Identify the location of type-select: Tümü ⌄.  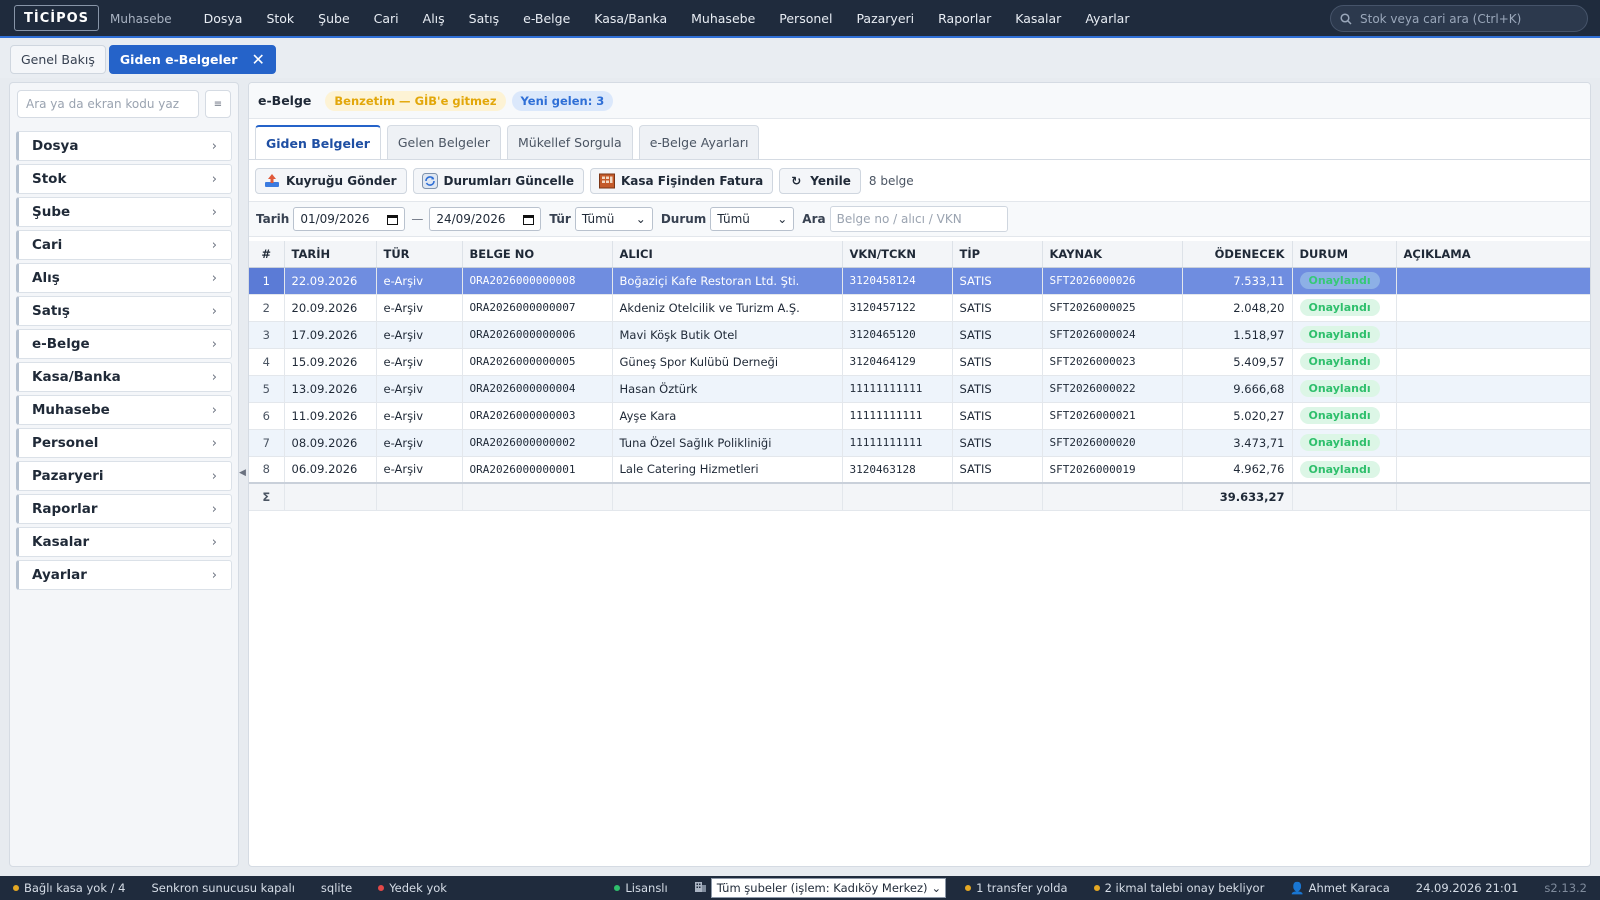
(613, 219).